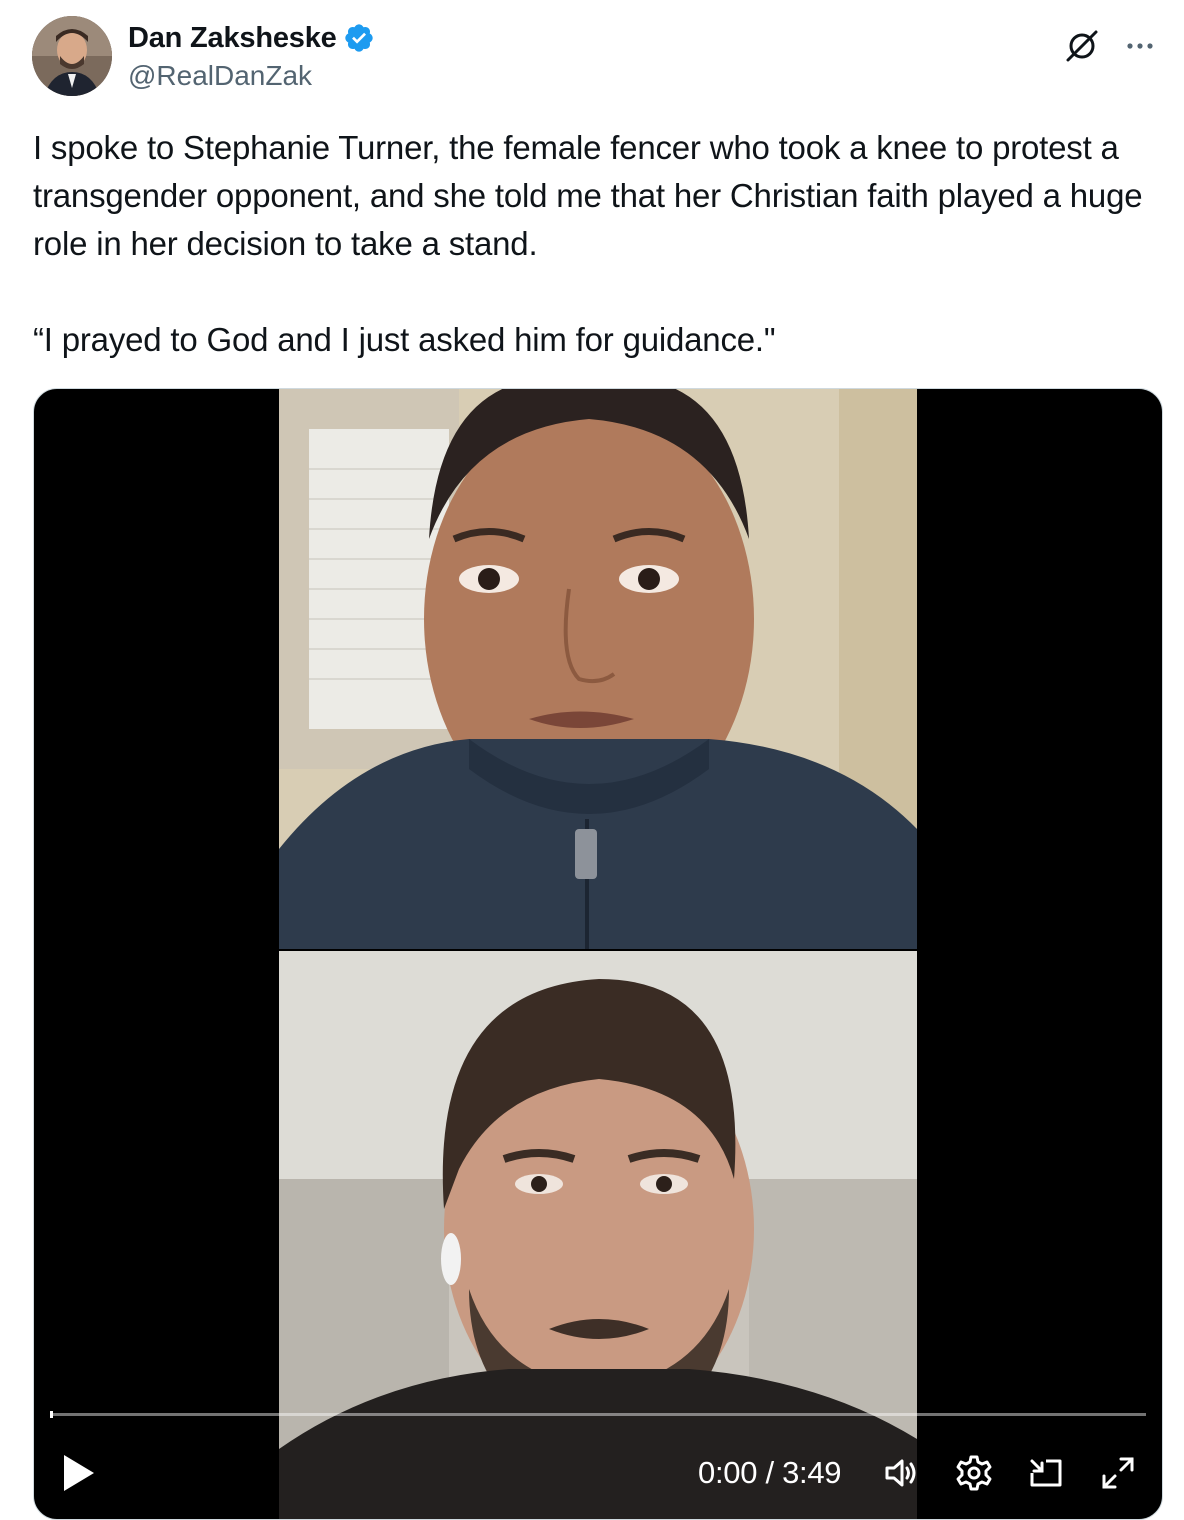 This screenshot has width=1184, height=1520. I want to click on header-actions, so click(1111, 46).